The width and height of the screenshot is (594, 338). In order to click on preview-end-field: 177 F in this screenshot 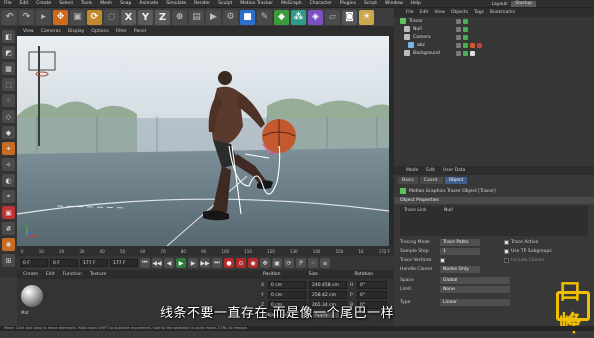, I will do `click(124, 263)`.